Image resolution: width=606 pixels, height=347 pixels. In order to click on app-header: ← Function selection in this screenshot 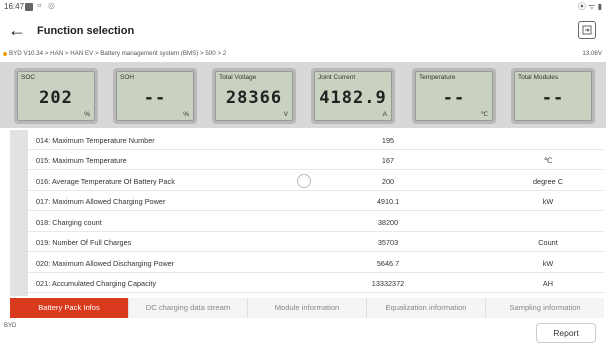, I will do `click(303, 31)`.